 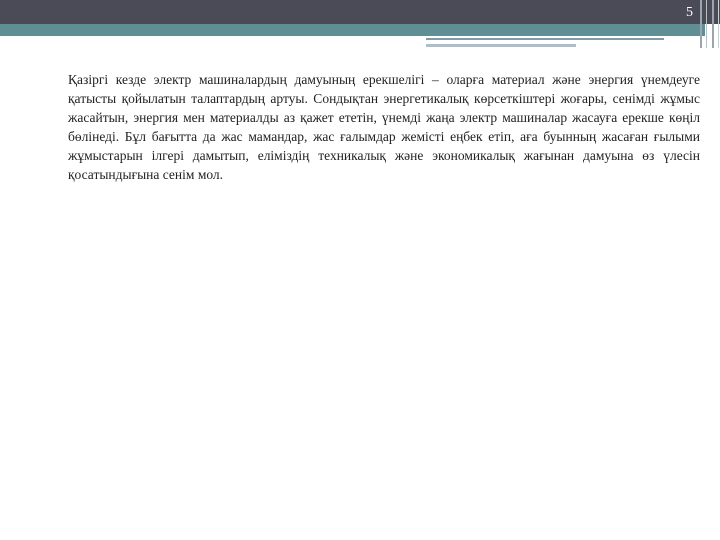 I want to click on page-number: 5, so click(x=689, y=12).